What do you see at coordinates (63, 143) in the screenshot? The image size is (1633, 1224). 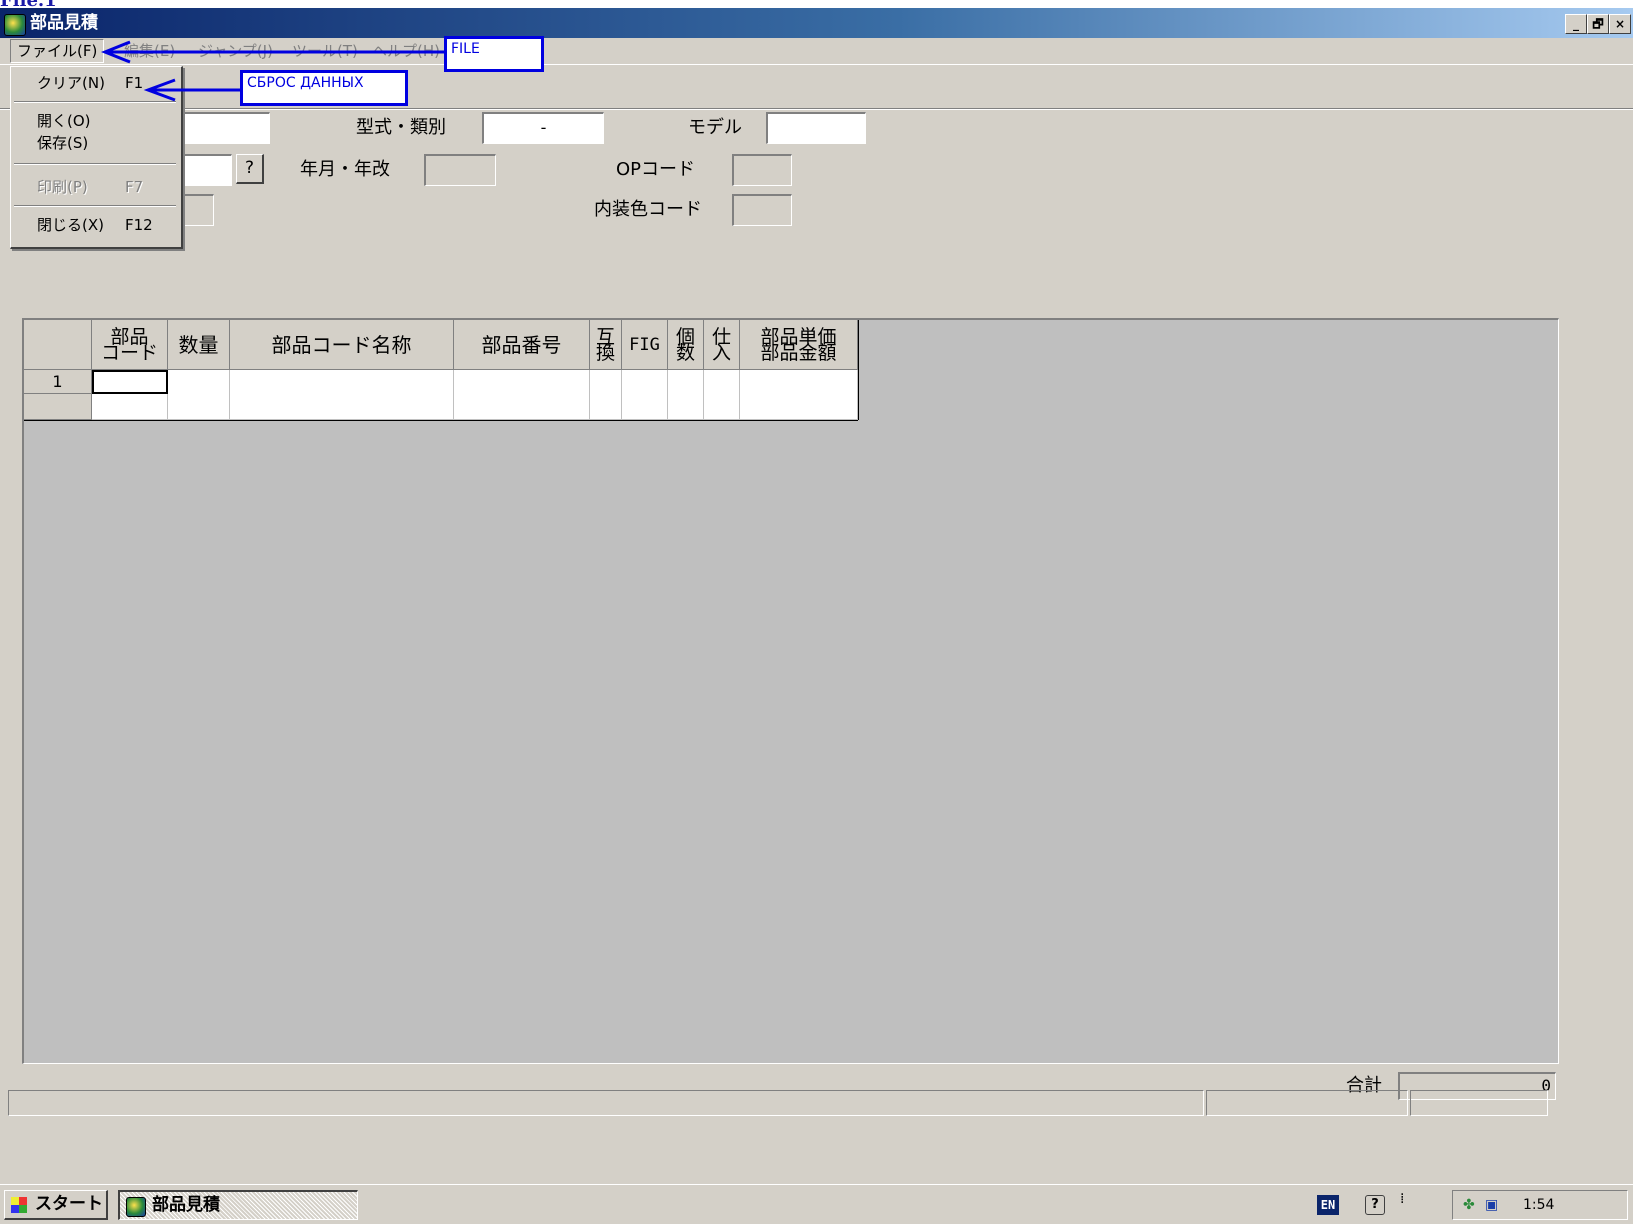 I see `menu-save-label: 保存(S)` at bounding box center [63, 143].